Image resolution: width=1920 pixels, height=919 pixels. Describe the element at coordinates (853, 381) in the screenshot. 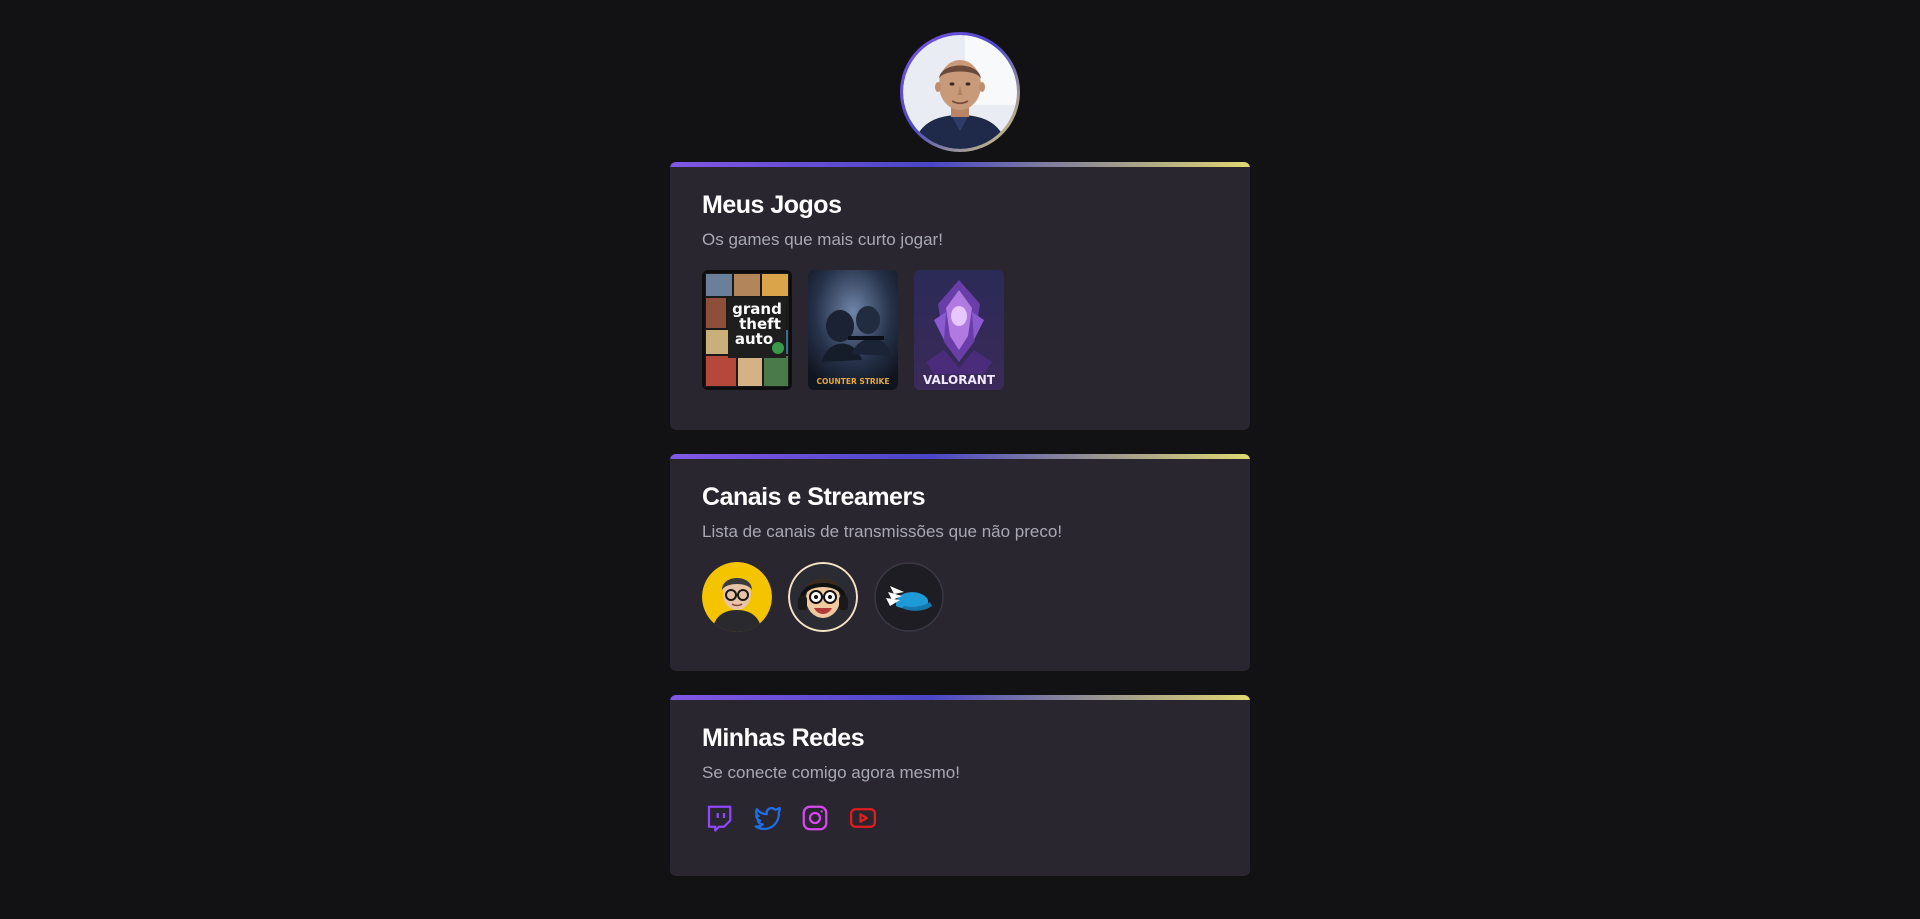

I see `cs-logo-text: COUNTER STRIKE` at that location.